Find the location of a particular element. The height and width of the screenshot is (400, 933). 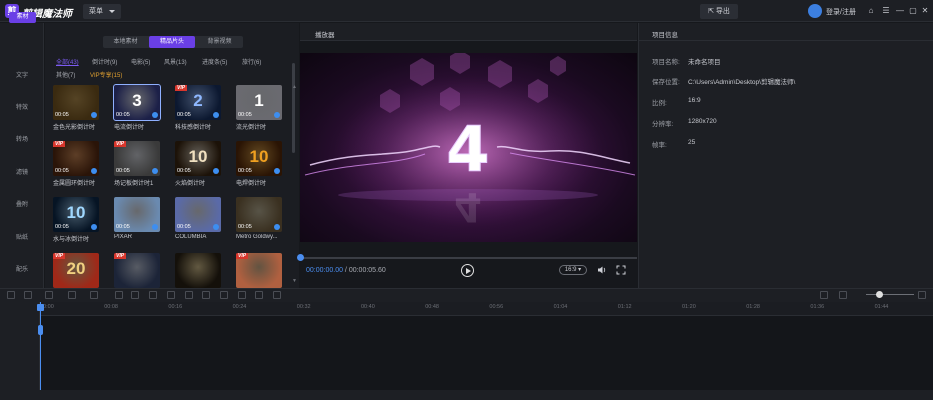

chevron-down-icon is located at coordinates (112, 11).